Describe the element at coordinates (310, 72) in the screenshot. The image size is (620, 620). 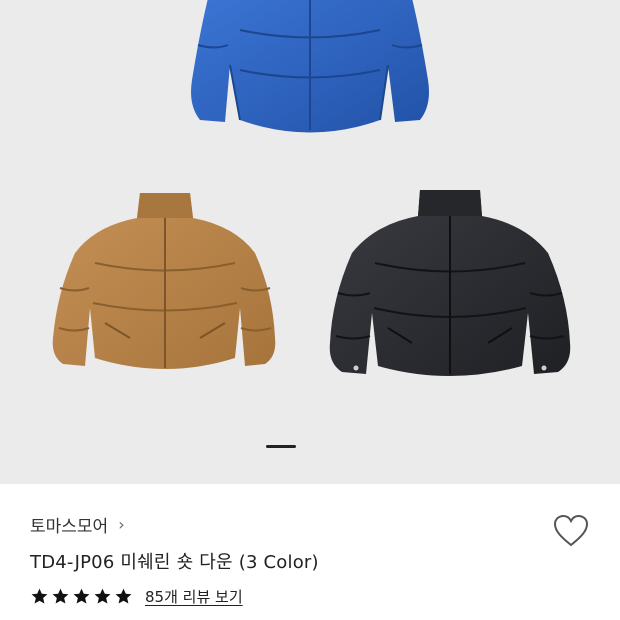
I see `blue-jacket-image` at that location.